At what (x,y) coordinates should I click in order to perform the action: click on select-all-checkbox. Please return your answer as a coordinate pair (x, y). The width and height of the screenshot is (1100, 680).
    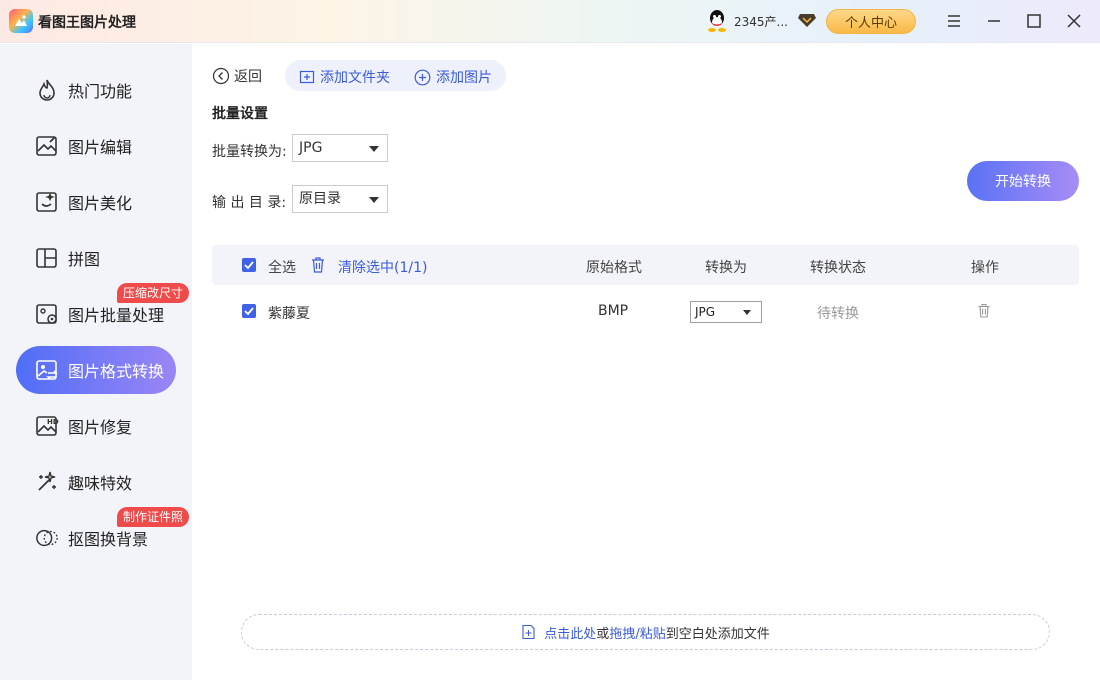
    Looking at the image, I should click on (249, 265).